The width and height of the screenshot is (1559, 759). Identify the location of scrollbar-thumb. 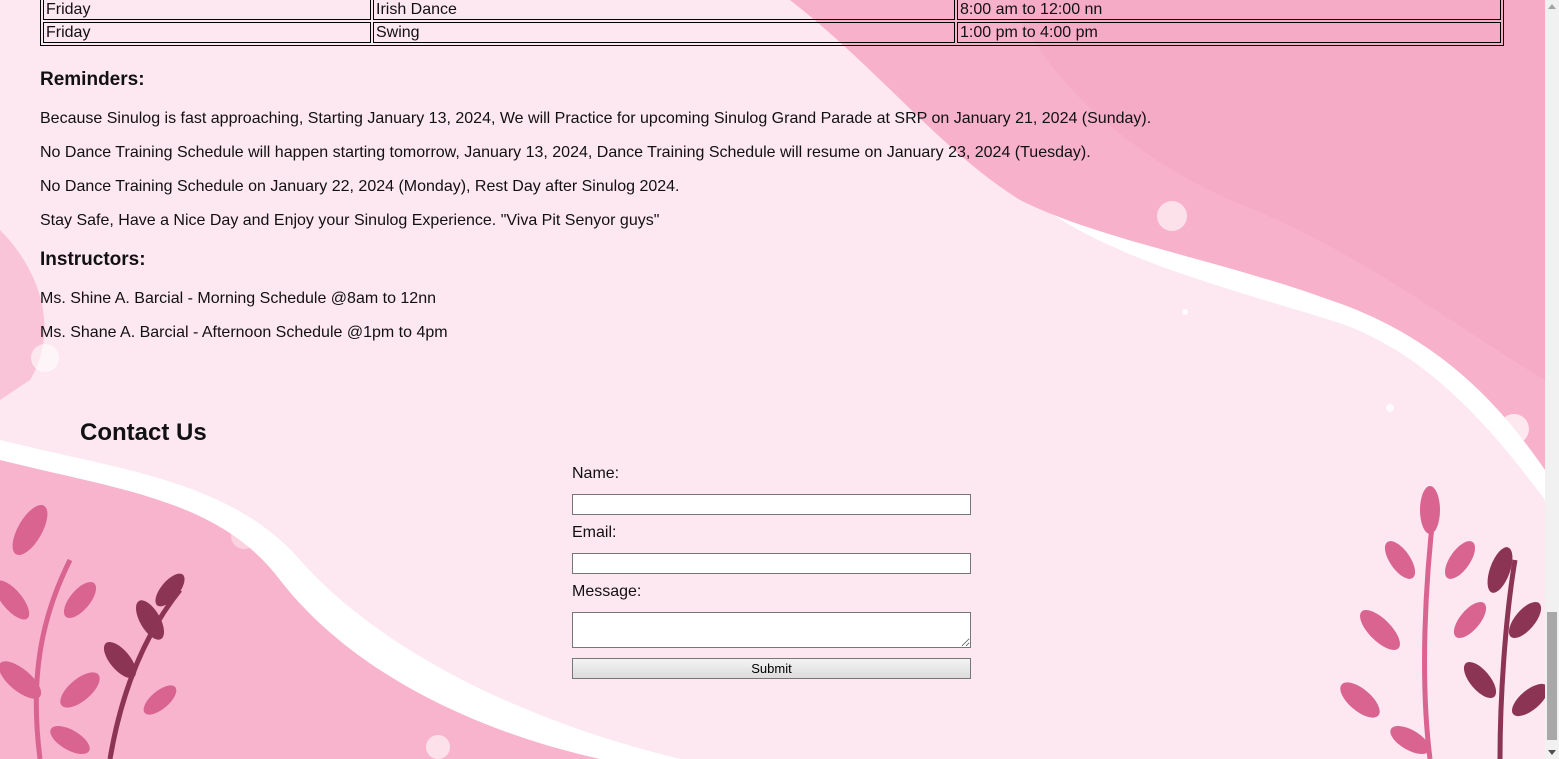
(1552, 676).